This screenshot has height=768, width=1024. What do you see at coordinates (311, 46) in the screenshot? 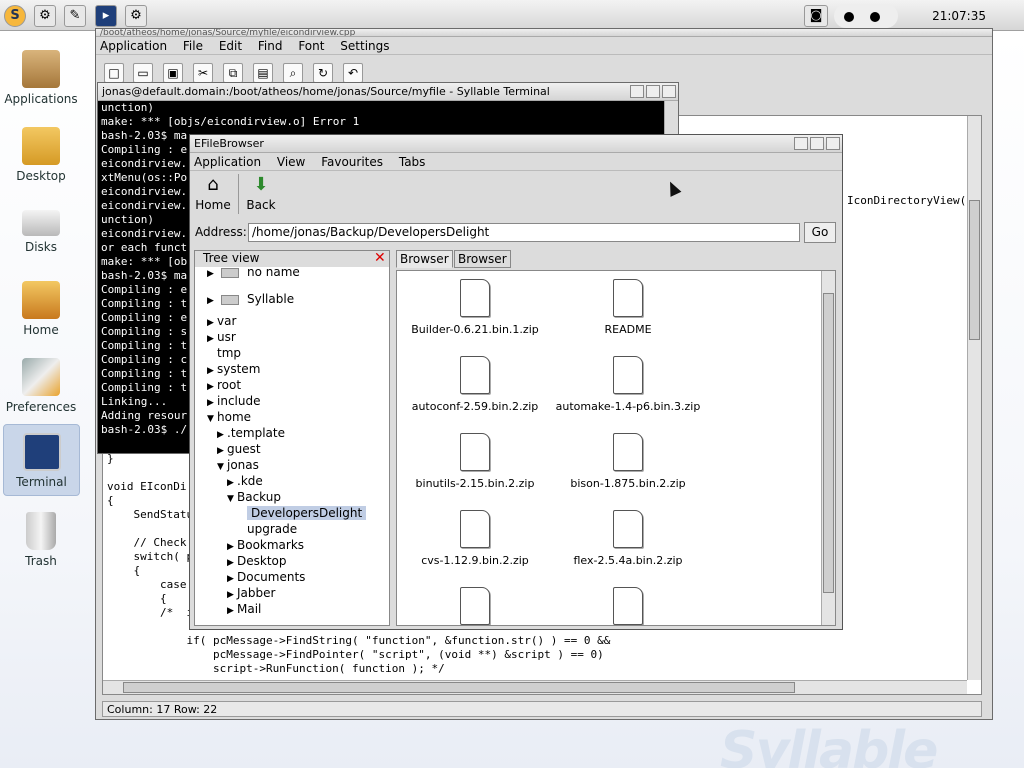
I see `menu-font: Font` at bounding box center [311, 46].